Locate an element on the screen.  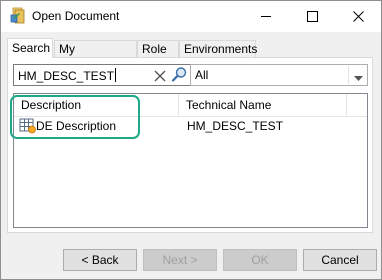
data-element-icon is located at coordinates (28, 126).